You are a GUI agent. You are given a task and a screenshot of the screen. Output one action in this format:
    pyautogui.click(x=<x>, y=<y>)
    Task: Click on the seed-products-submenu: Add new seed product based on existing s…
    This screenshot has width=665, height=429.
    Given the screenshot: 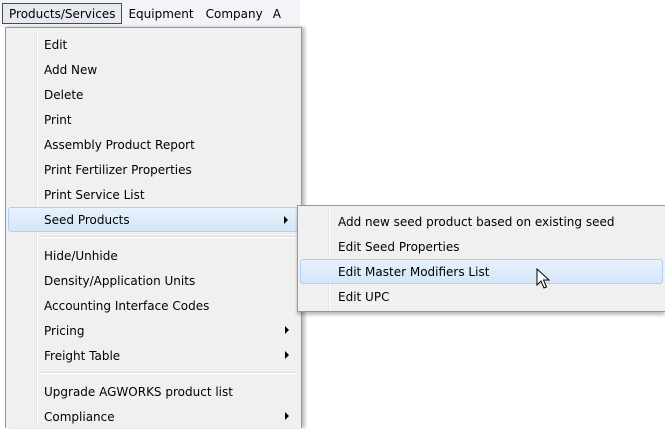 What is the action you would take?
    pyautogui.click(x=481, y=258)
    